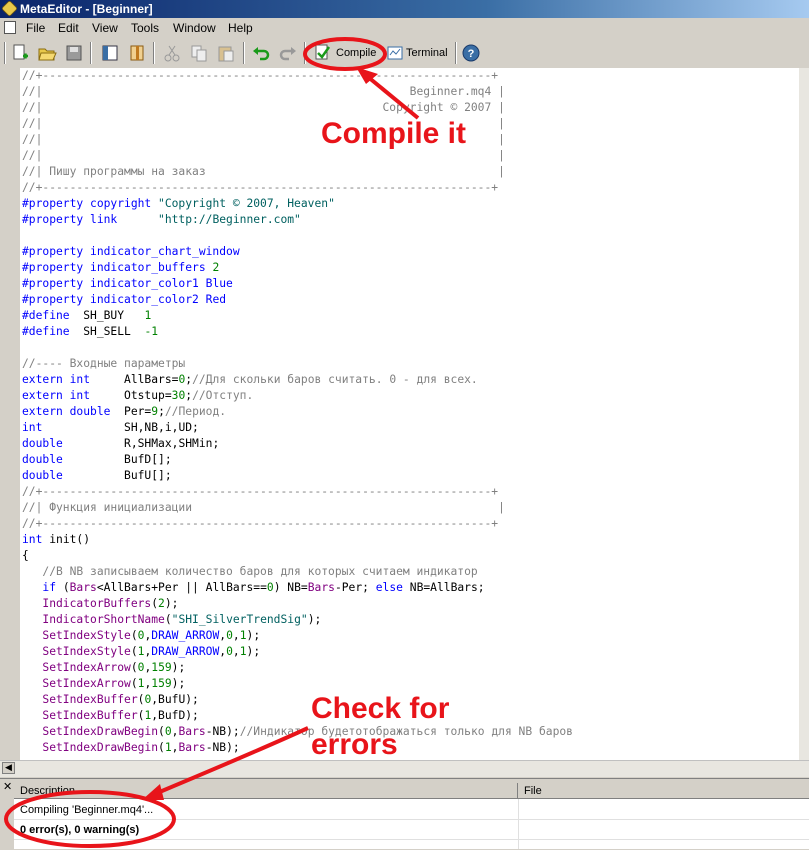 This screenshot has height=850, width=809. I want to click on column-divider, so click(518, 824).